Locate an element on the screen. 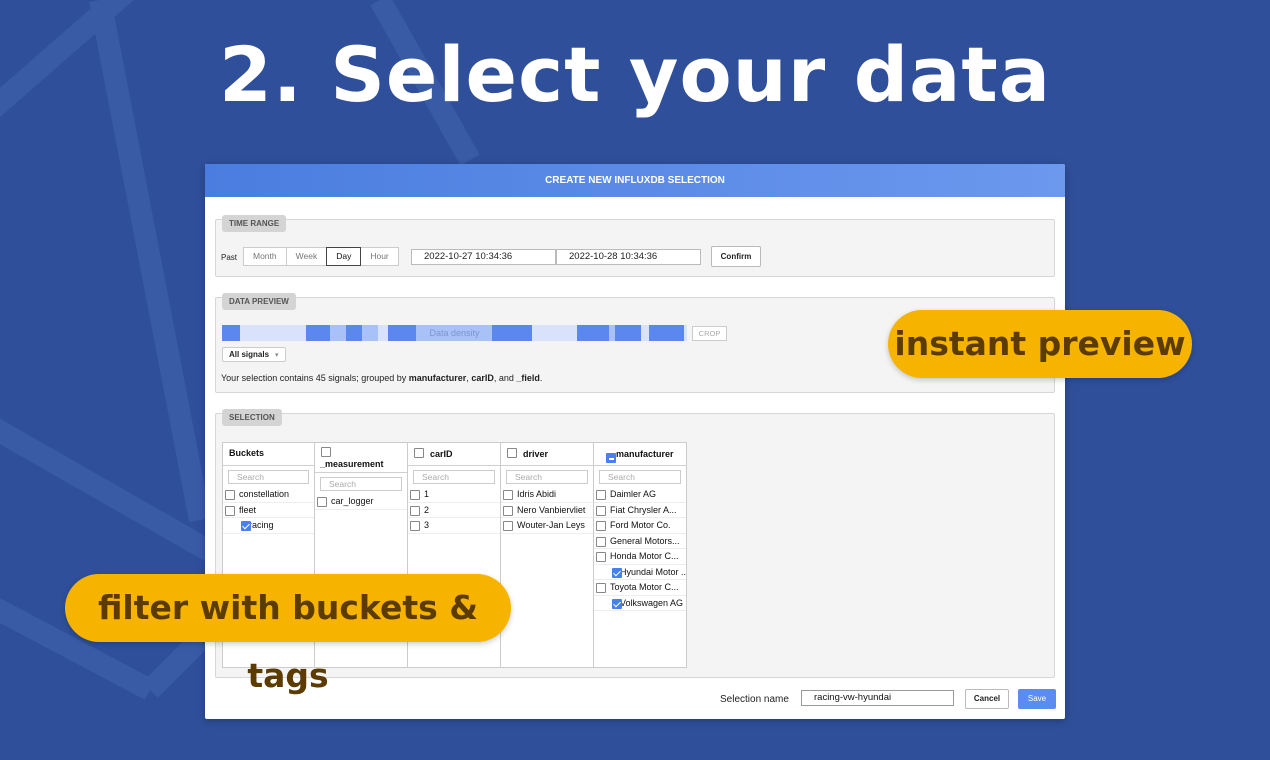 This screenshot has height=760, width=1270. item-label: 3 is located at coordinates (427, 525).